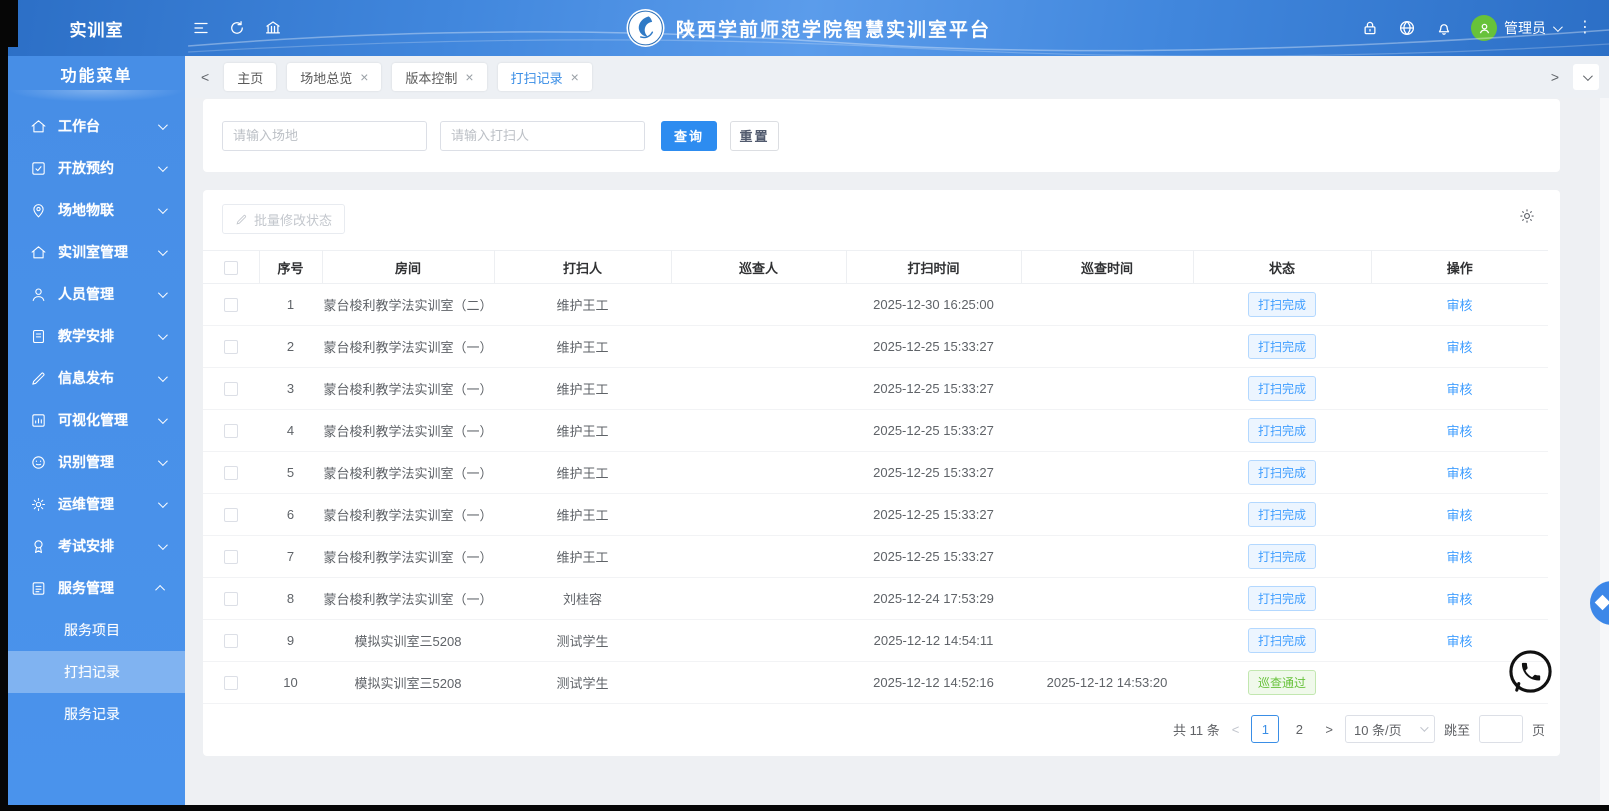  I want to click on reset-button: 重置, so click(754, 135).